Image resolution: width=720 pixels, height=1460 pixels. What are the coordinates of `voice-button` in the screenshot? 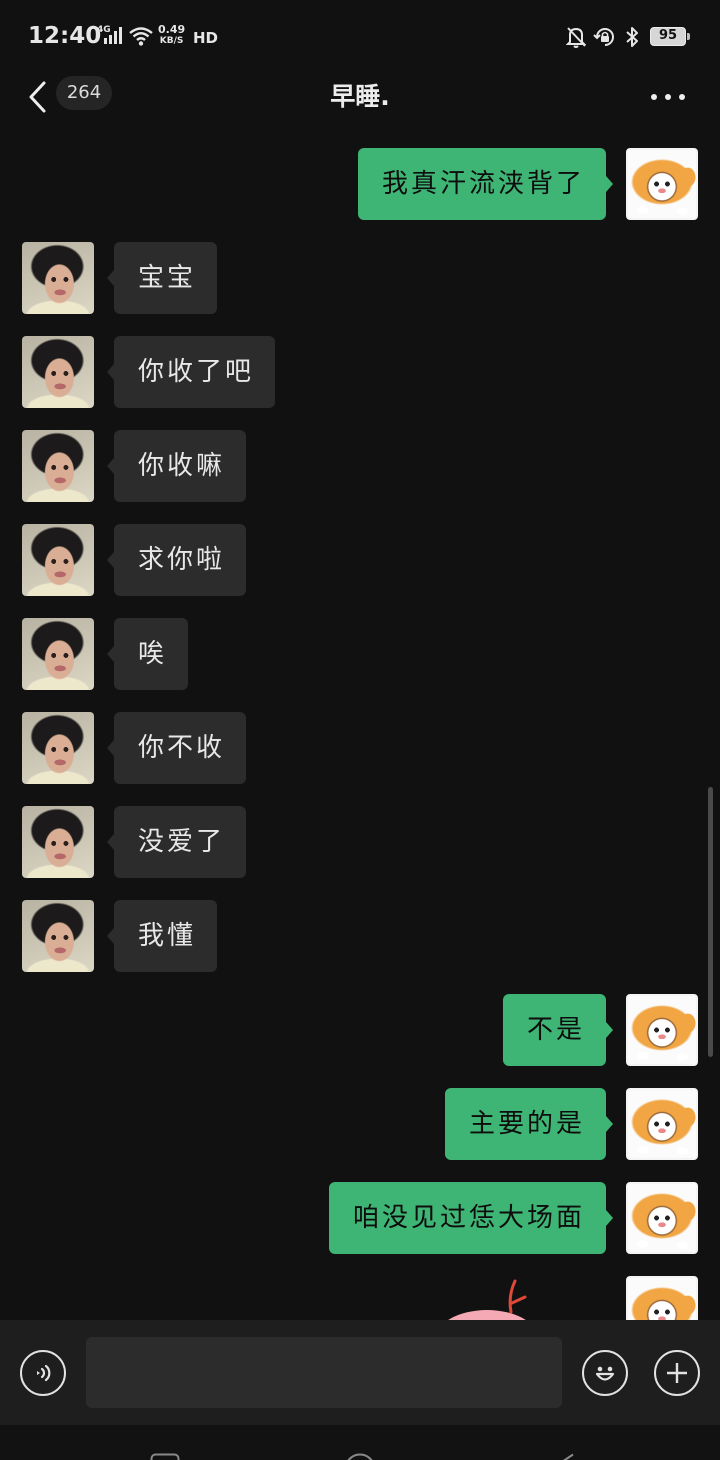 It's located at (43, 1373).